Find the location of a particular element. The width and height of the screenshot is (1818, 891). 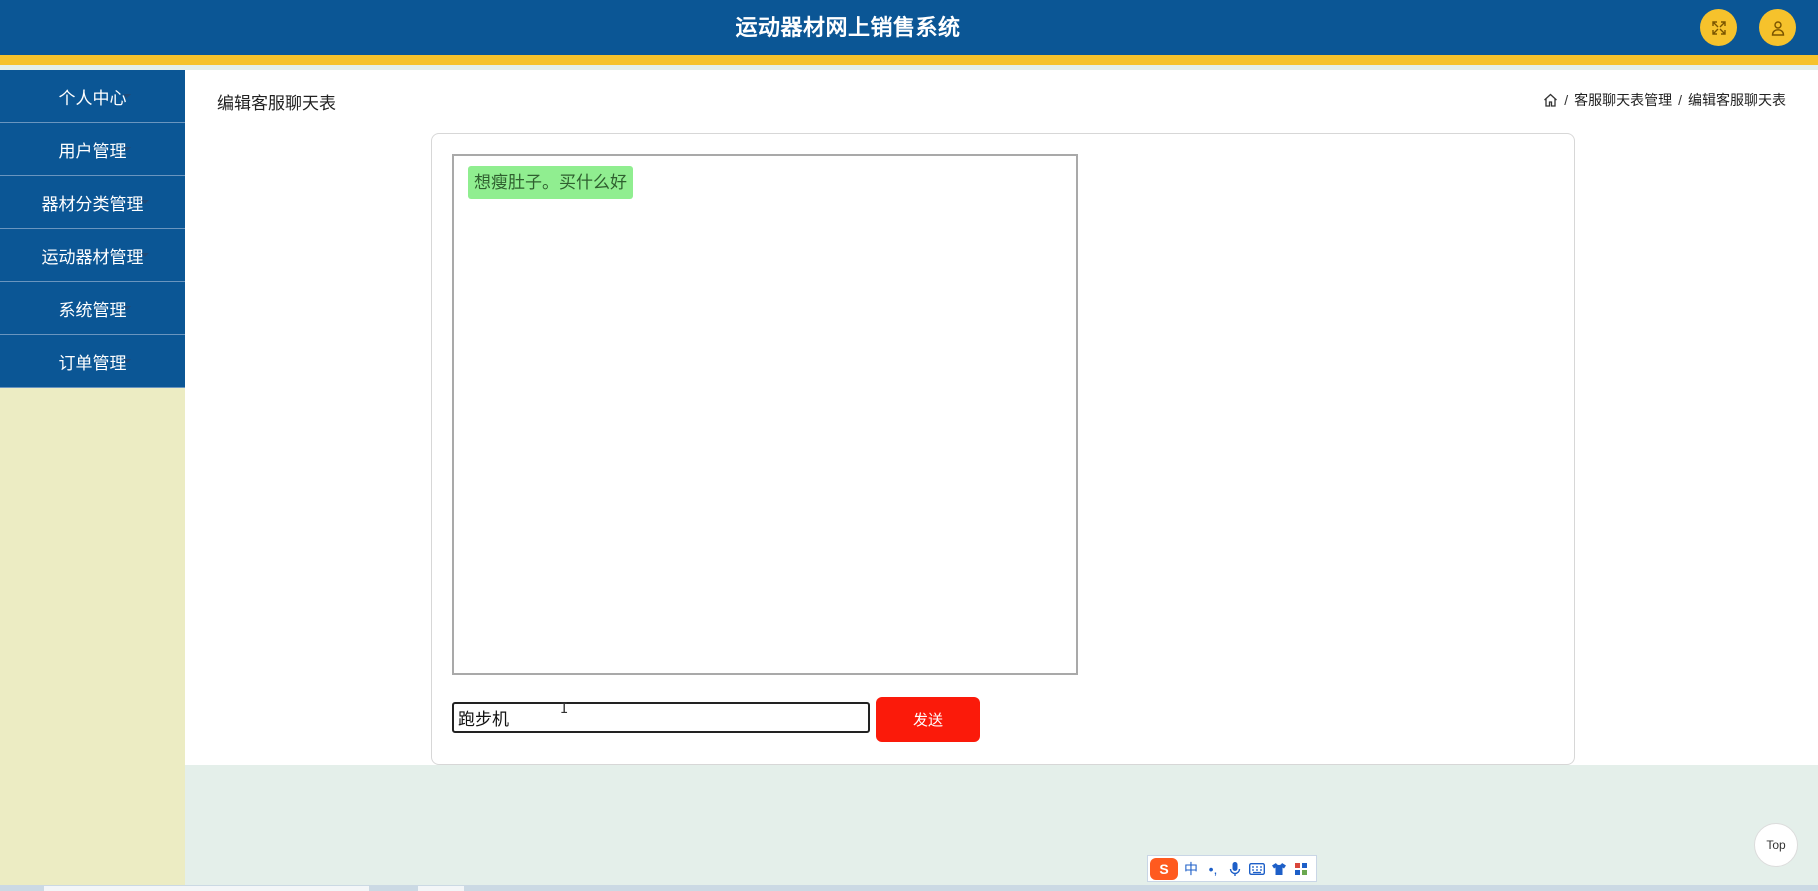

breadcrumb-item-chat-management: 客服聊天表管理 is located at coordinates (1623, 100).